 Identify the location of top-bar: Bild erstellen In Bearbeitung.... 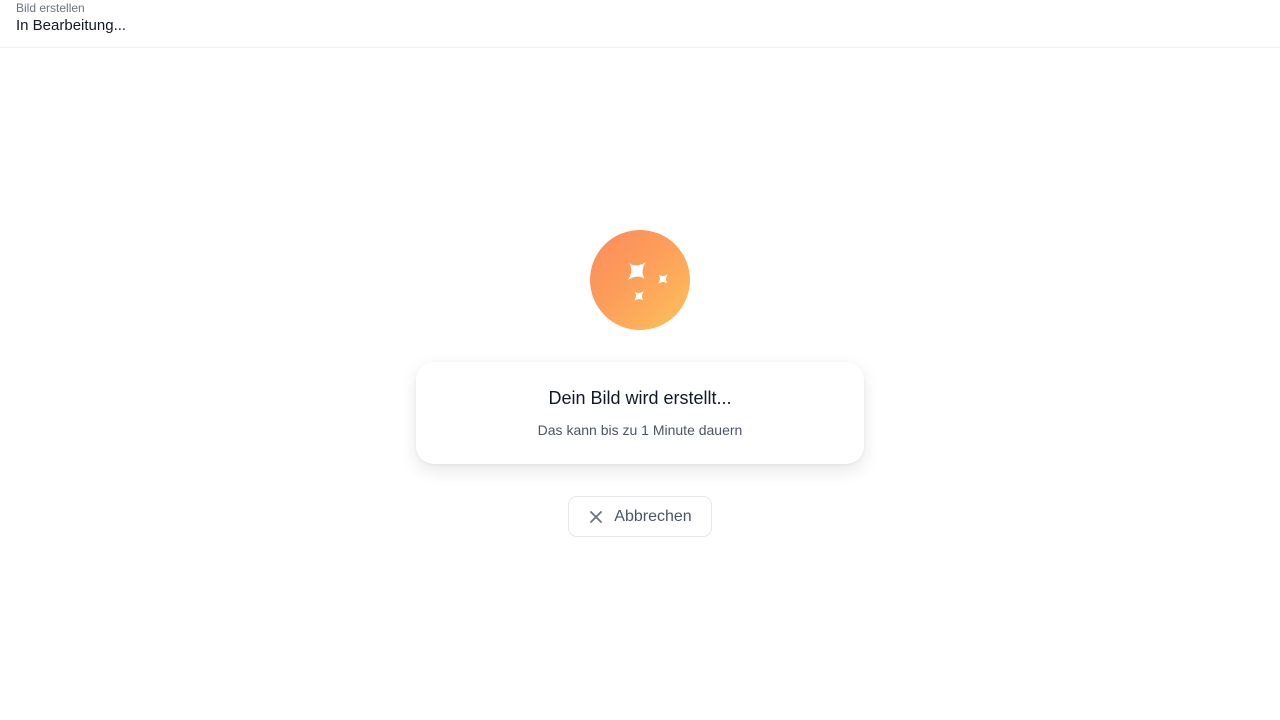
(640, 24).